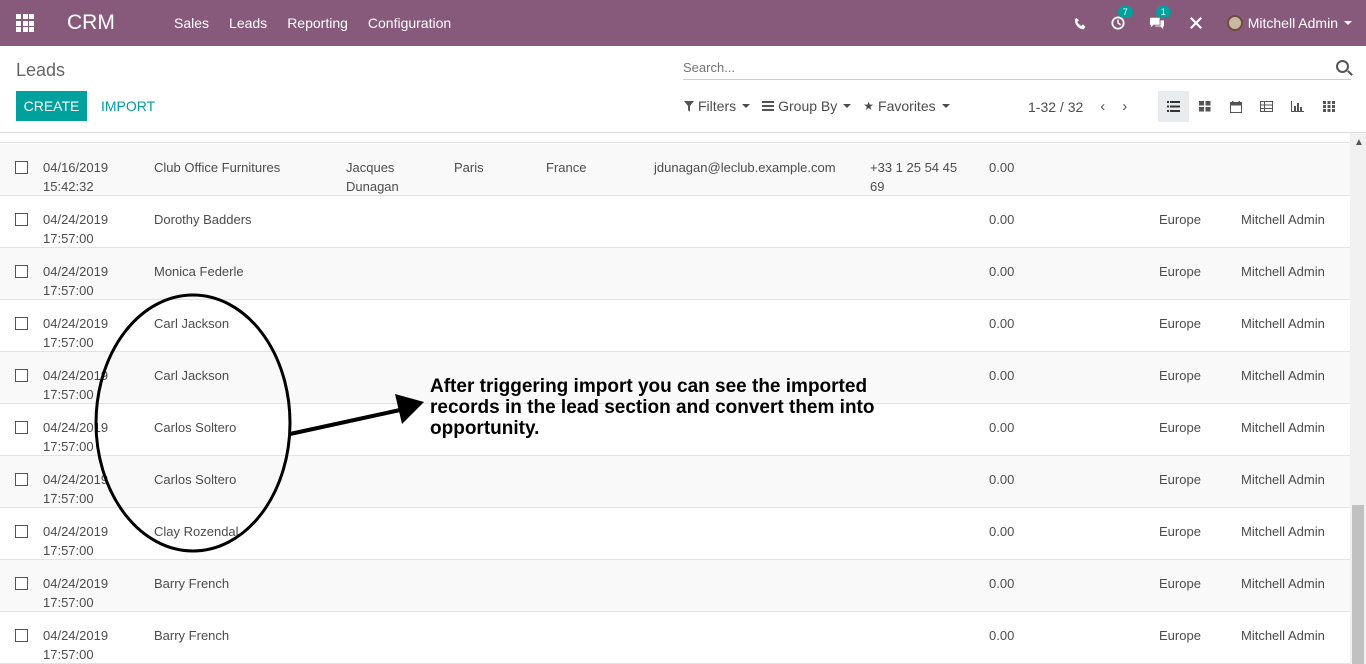 This screenshot has height=664, width=1366. I want to click on pager-value: 1-32 / 32, so click(1055, 107).